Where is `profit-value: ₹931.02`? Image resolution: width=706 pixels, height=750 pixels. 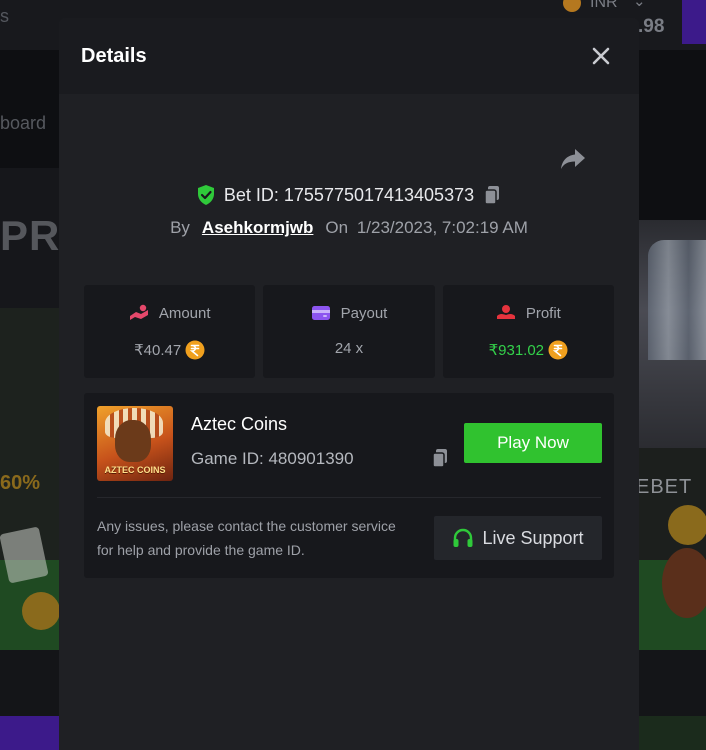 profit-value: ₹931.02 is located at coordinates (516, 350).